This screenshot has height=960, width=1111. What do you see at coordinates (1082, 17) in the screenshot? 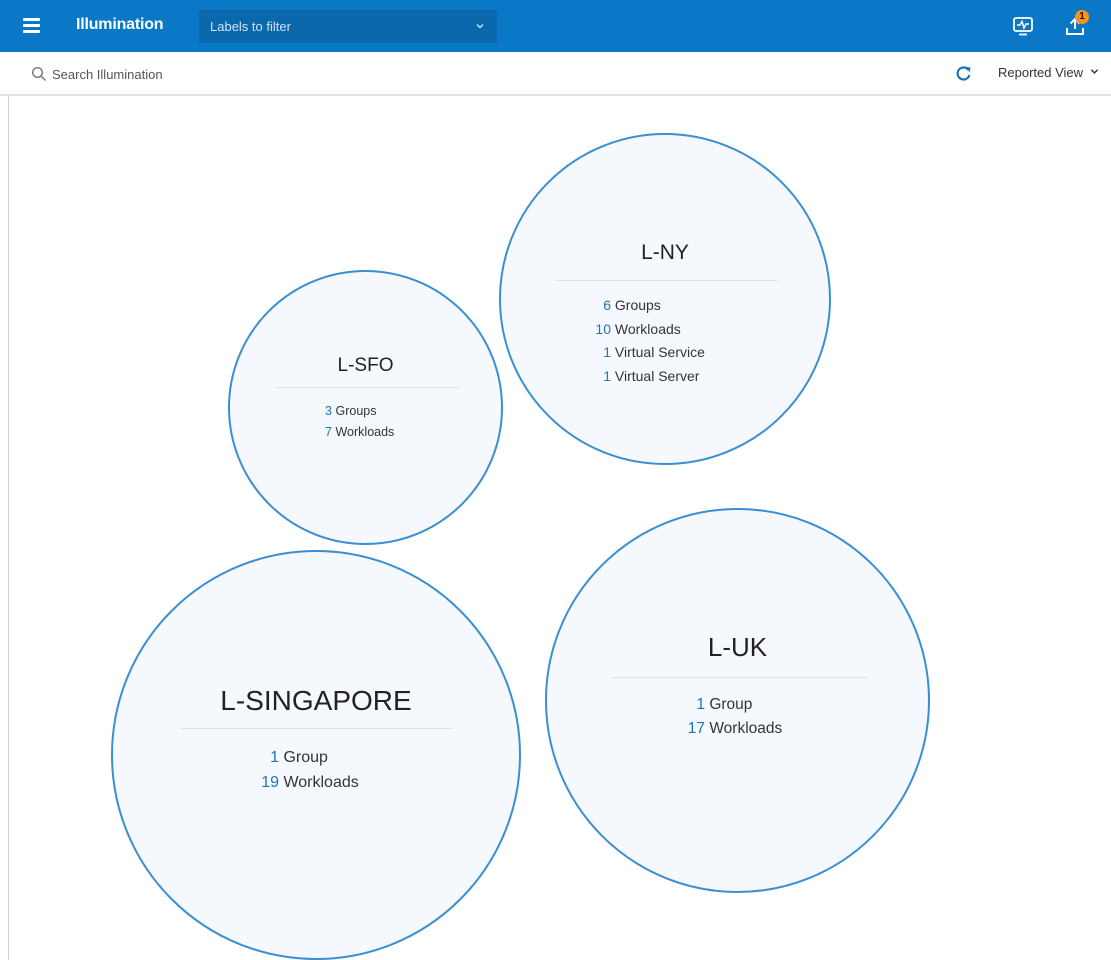
I see `notification-badge: 1` at bounding box center [1082, 17].